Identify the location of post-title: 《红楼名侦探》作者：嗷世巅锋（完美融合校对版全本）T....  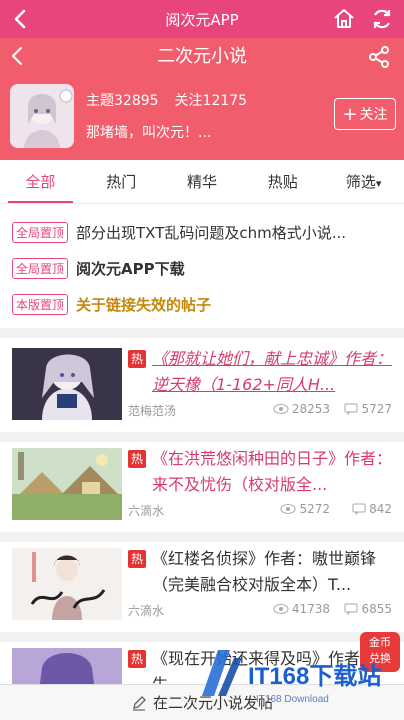
(264, 571).